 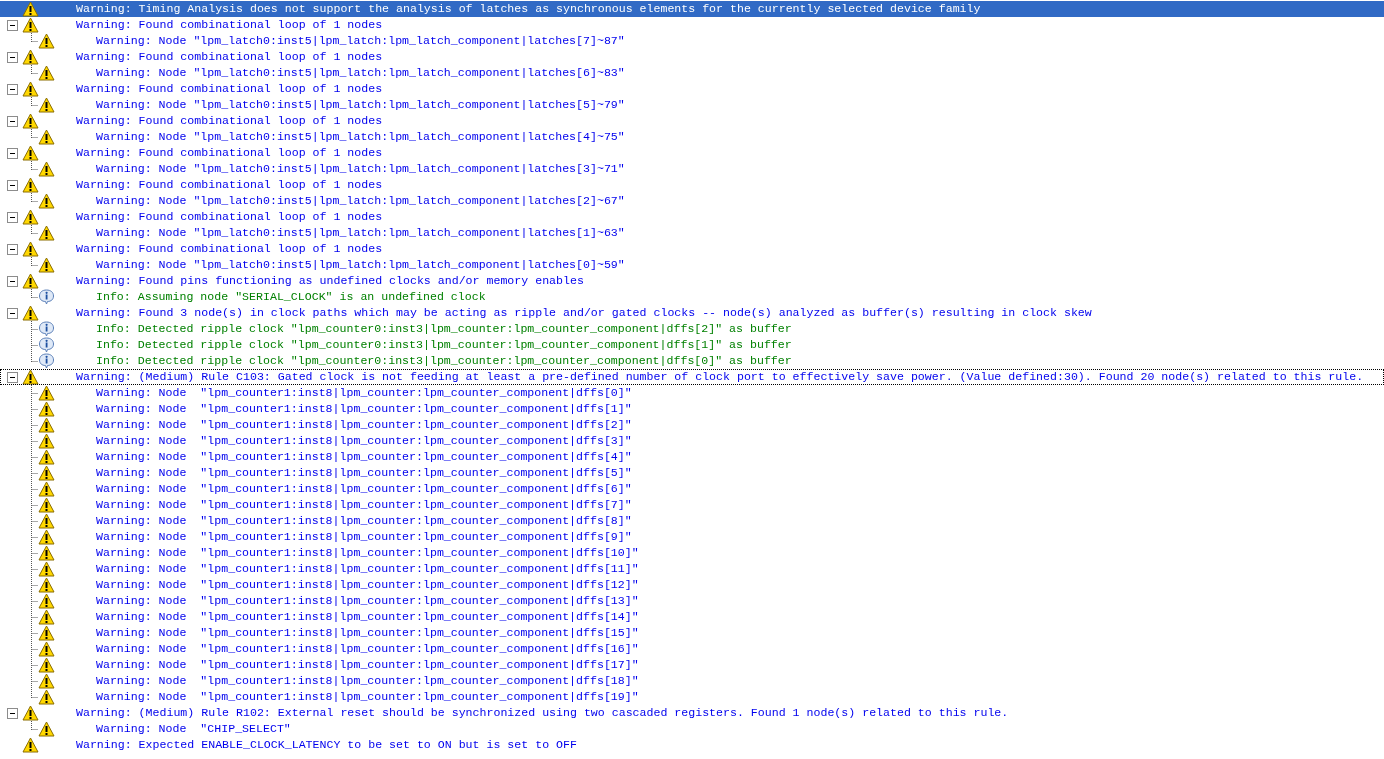 I want to click on message-row: Warning: Node "lpm_counter1:inst8|lpm_counter:lpm_counter_component|dffs[11]", so click(x=692, y=569).